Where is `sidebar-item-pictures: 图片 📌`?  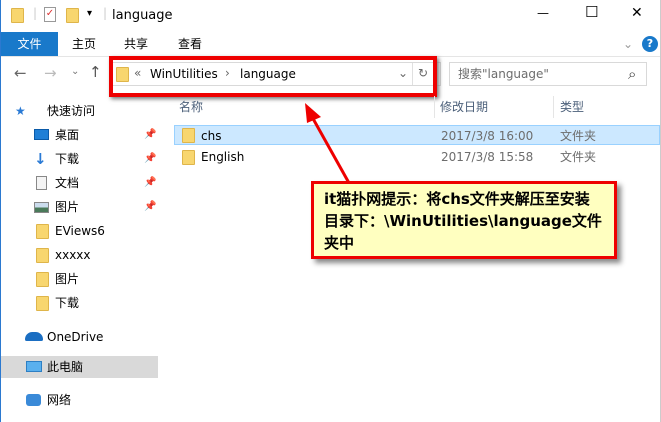 sidebar-item-pictures: 图片 📌 is located at coordinates (79, 207).